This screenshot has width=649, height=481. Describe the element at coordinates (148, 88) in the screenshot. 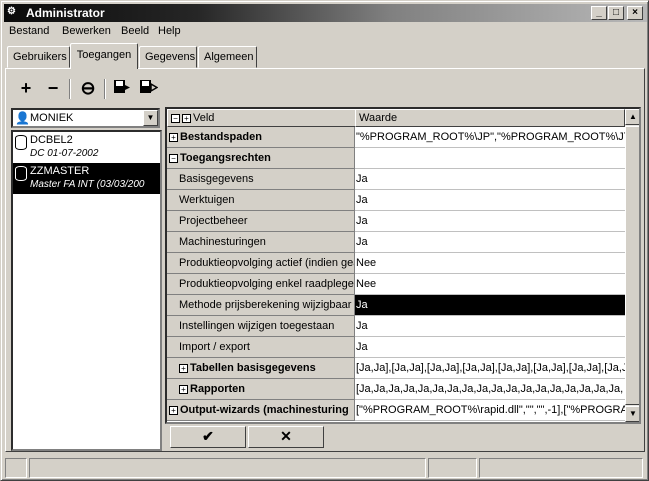

I see `save-as-icon` at that location.